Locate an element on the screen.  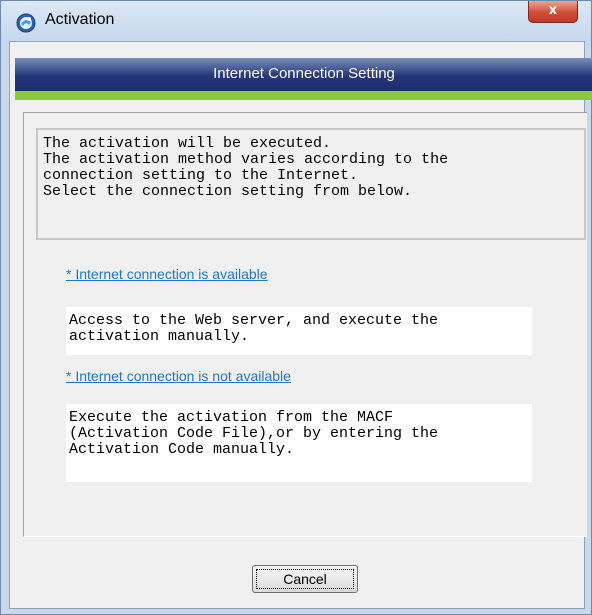
section-banner: Internet Connection Setting is located at coordinates (303, 74).